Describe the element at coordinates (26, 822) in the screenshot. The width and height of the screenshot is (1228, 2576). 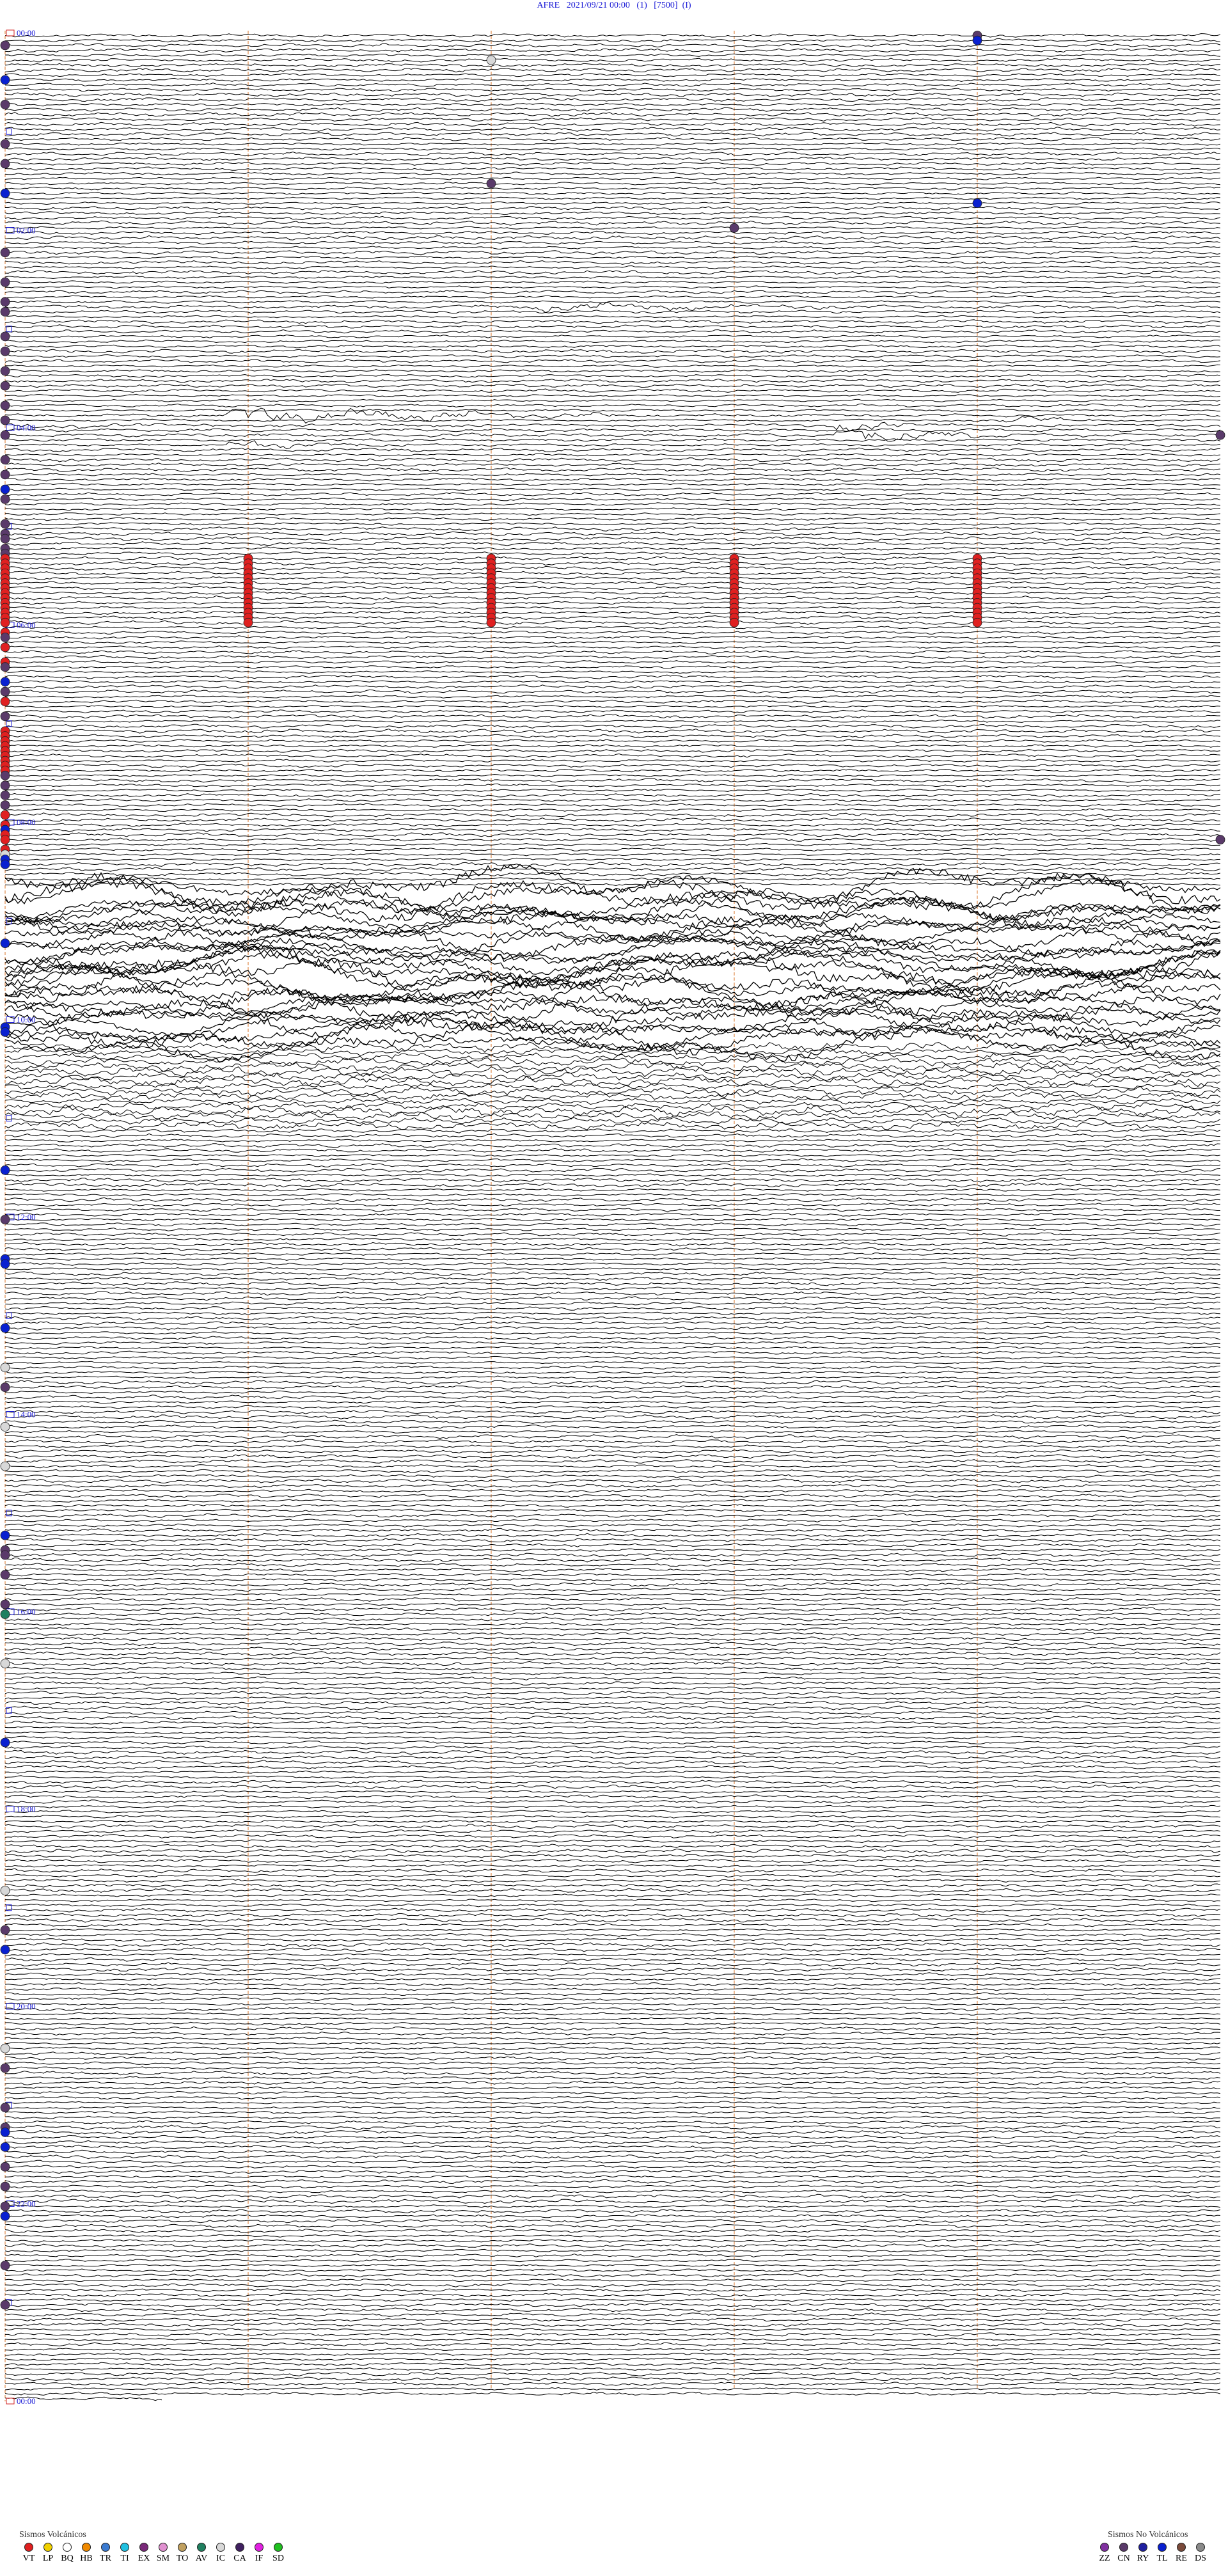
I see `hour-label: 08:00` at that location.